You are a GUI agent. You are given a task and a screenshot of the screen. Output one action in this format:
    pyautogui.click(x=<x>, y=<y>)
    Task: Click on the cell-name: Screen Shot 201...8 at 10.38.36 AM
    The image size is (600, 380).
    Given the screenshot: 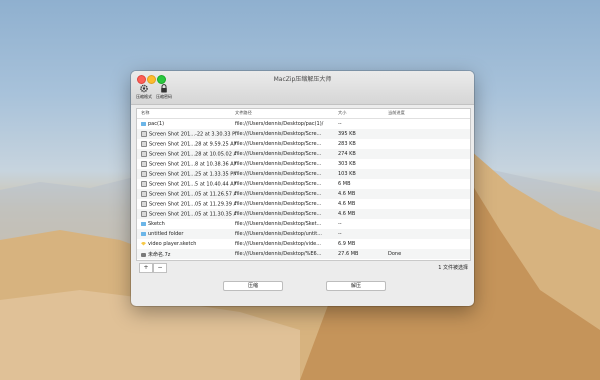 What is the action you would take?
    pyautogui.click(x=188, y=164)
    